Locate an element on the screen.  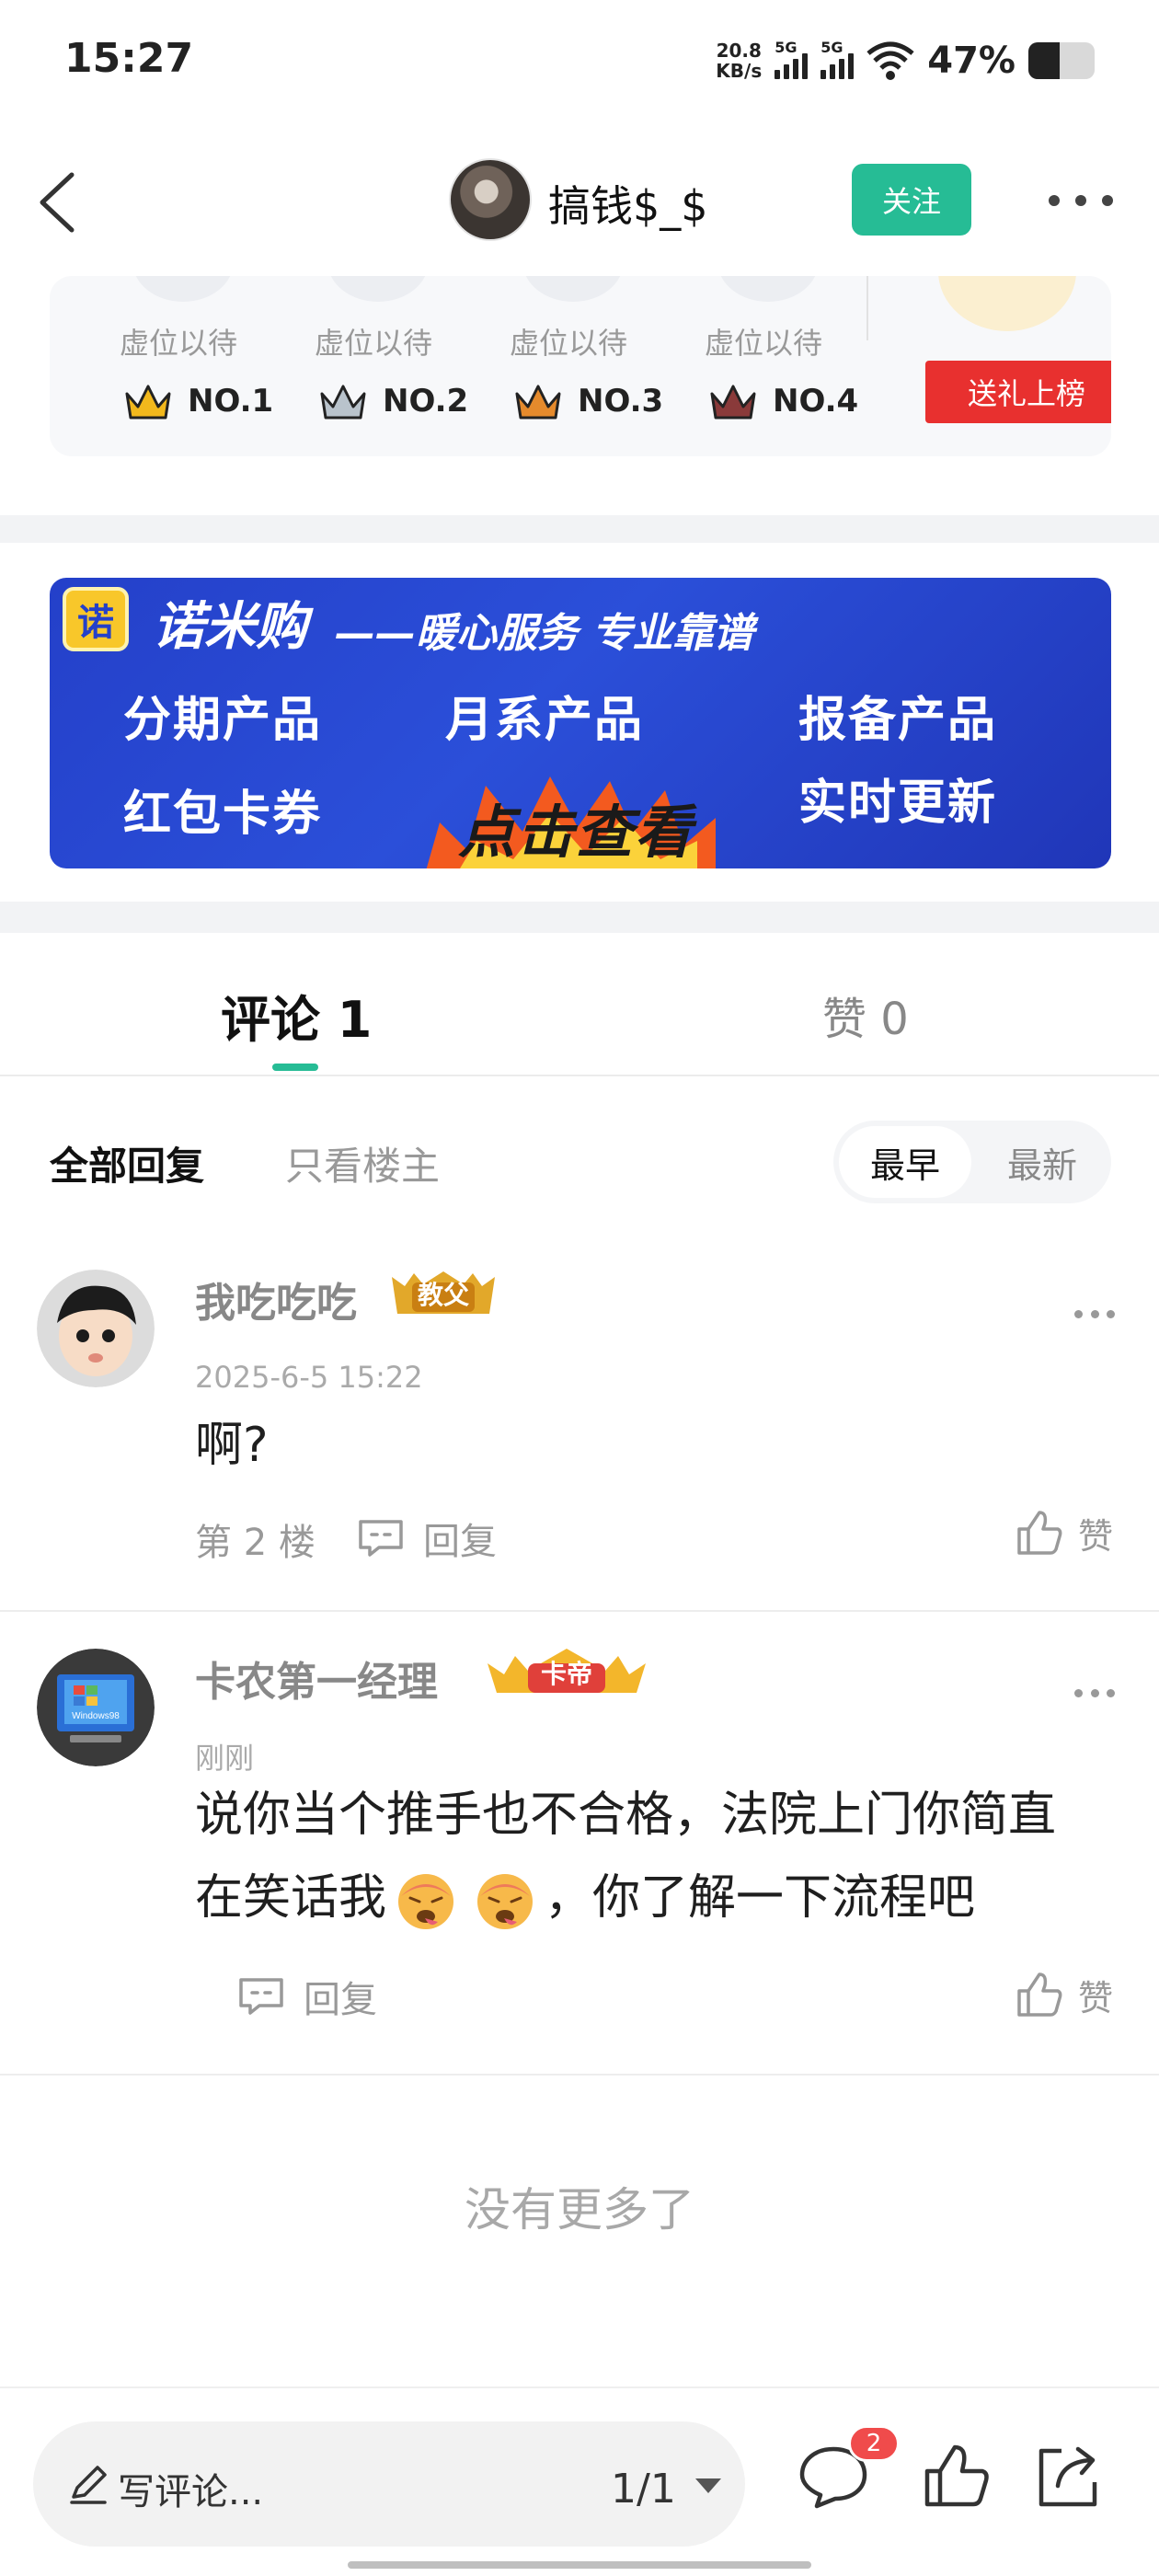
page-indicator: 1/1 is located at coordinates (643, 2489).